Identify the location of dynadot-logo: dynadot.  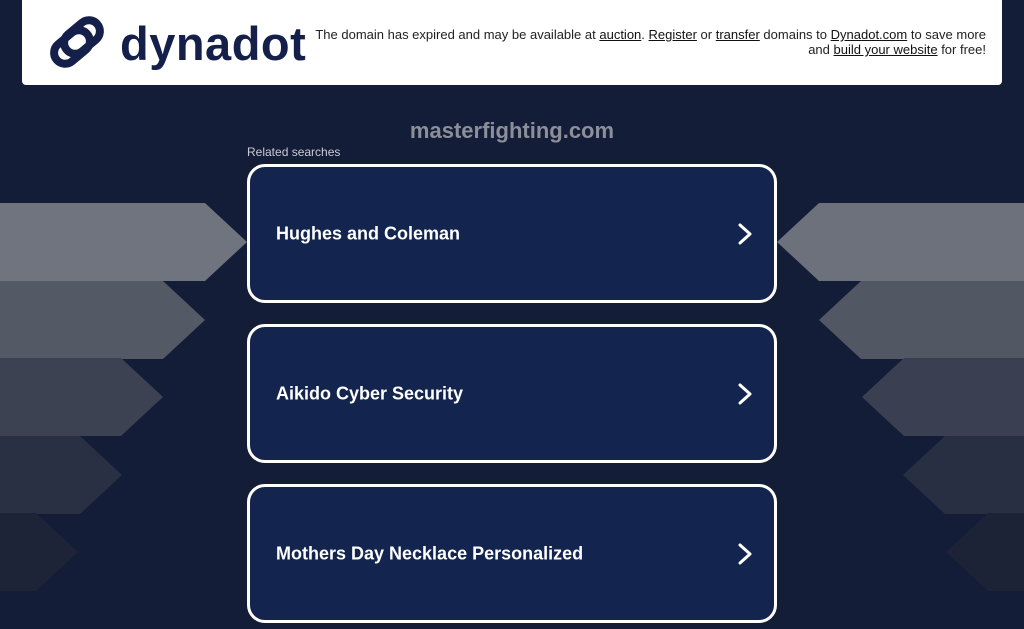
(181, 43).